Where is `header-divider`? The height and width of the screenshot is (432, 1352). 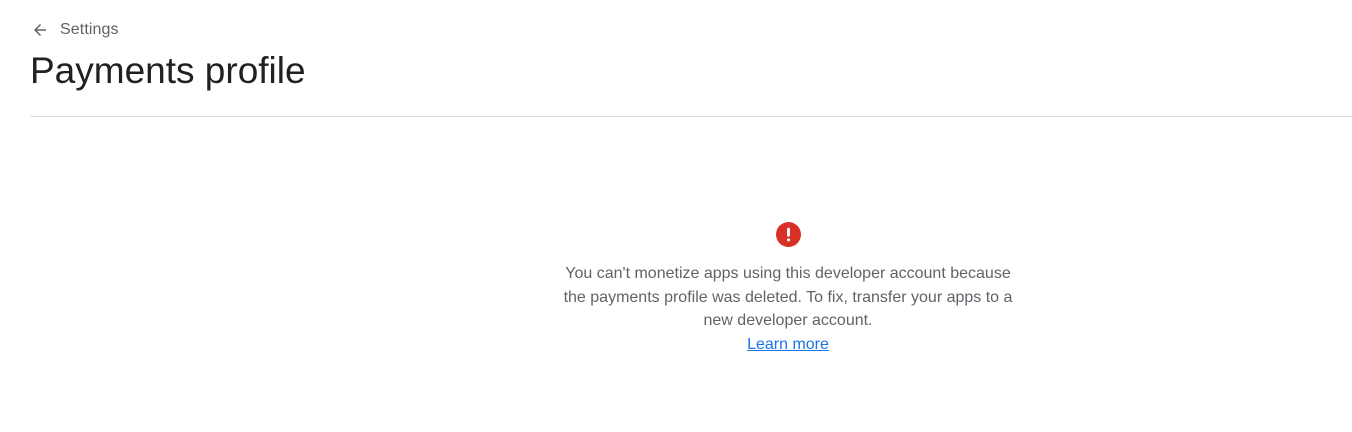 header-divider is located at coordinates (691, 116).